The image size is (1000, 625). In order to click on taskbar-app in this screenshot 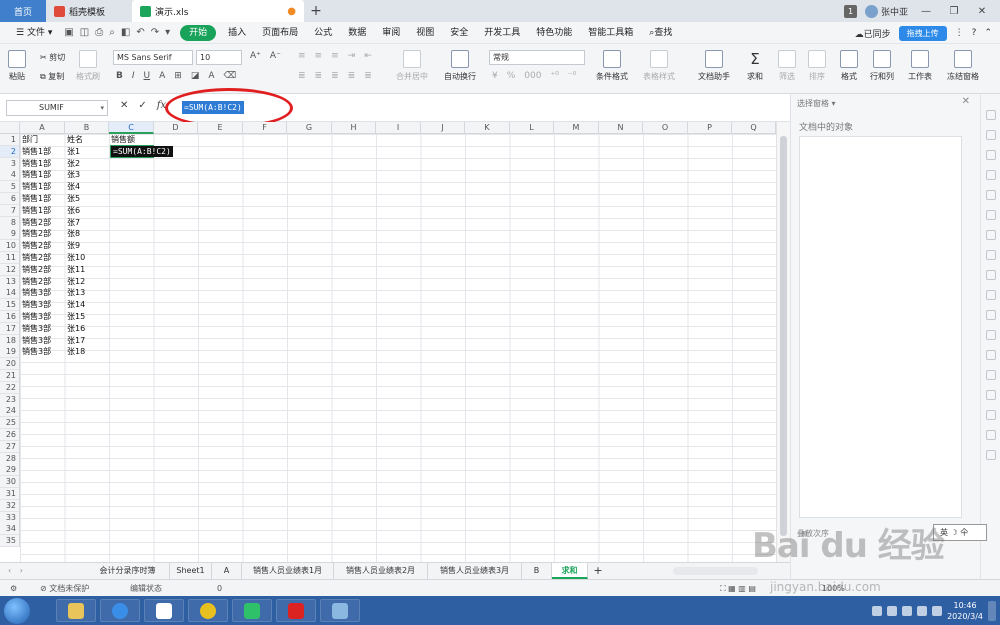, I will do `click(208, 610)`.